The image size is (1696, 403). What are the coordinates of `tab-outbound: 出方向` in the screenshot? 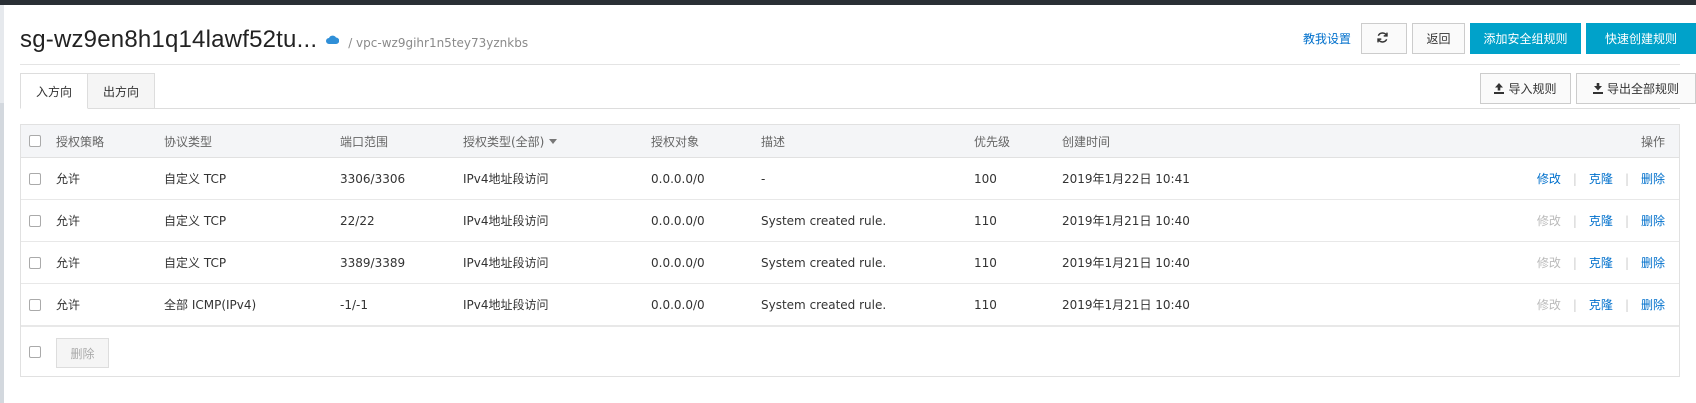 It's located at (122, 91).